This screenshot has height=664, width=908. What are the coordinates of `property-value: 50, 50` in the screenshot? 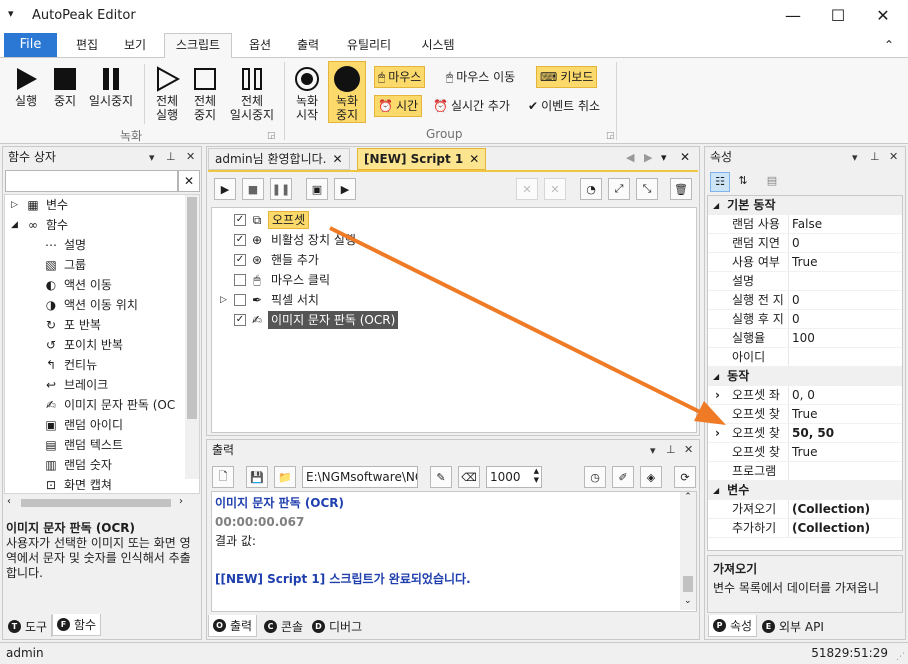 It's located at (811, 433).